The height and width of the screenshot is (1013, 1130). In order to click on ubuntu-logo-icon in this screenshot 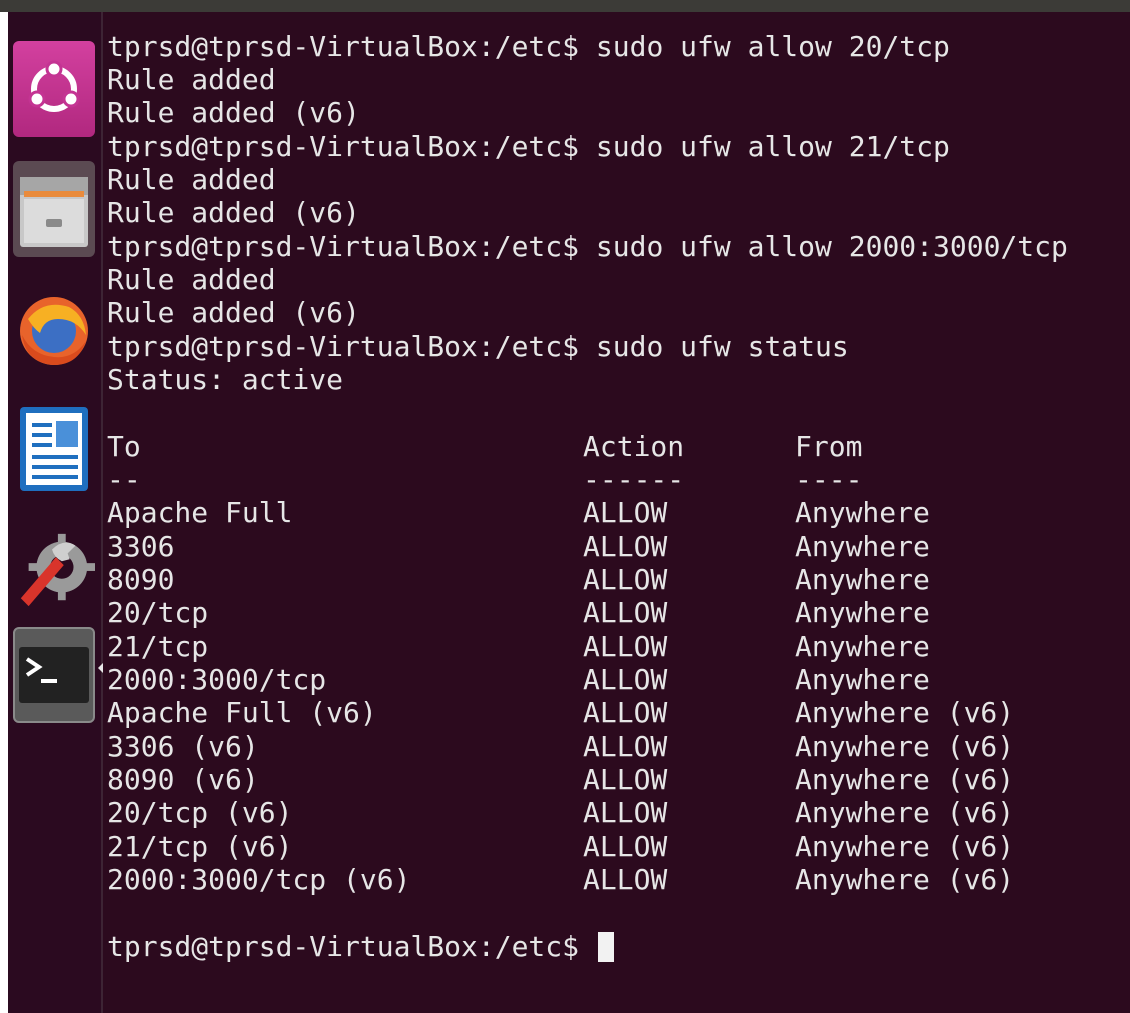, I will do `click(54, 89)`.